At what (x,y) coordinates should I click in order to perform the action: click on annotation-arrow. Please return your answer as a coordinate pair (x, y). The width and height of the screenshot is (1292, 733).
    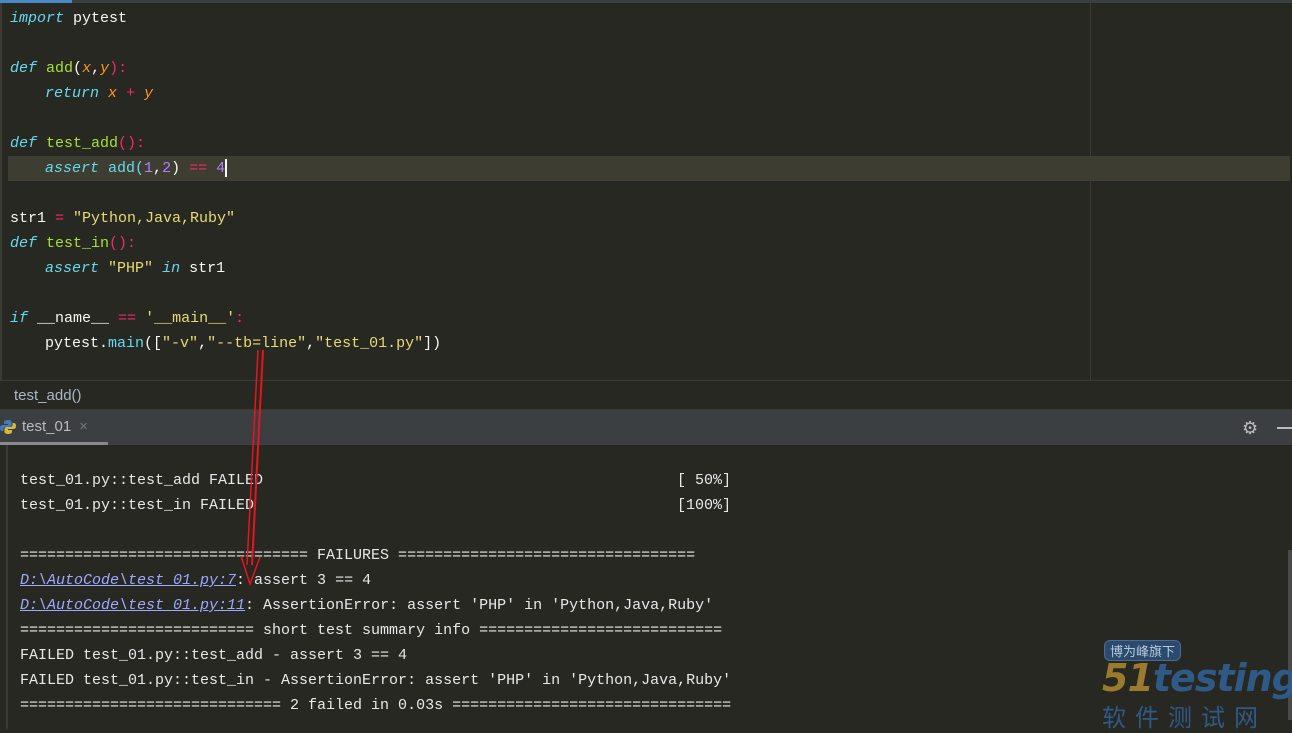
    Looking at the image, I should click on (252, 468).